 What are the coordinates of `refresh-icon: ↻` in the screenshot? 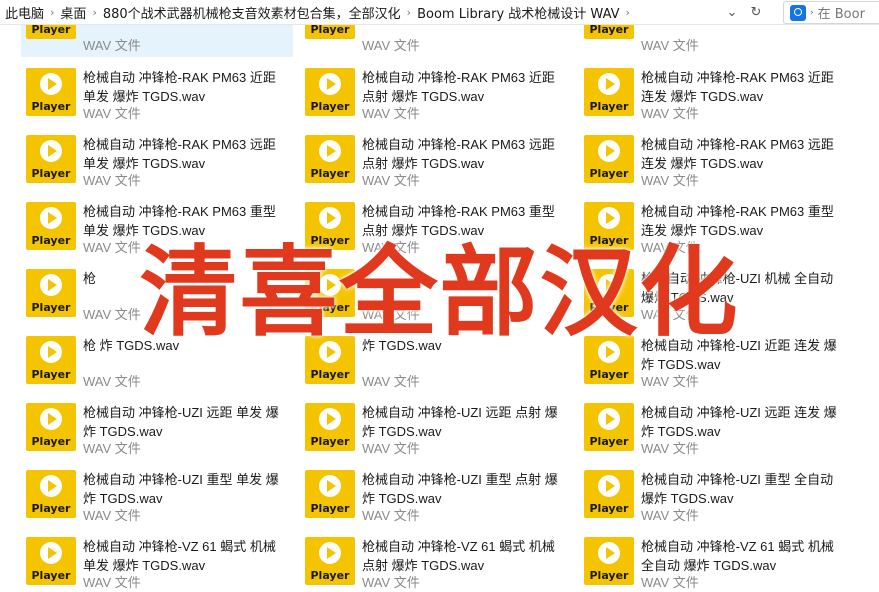 It's located at (756, 12).